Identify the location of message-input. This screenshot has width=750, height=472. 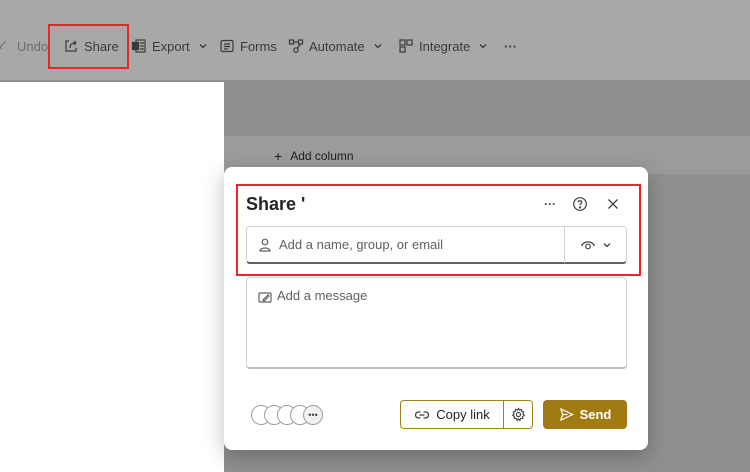
(447, 323).